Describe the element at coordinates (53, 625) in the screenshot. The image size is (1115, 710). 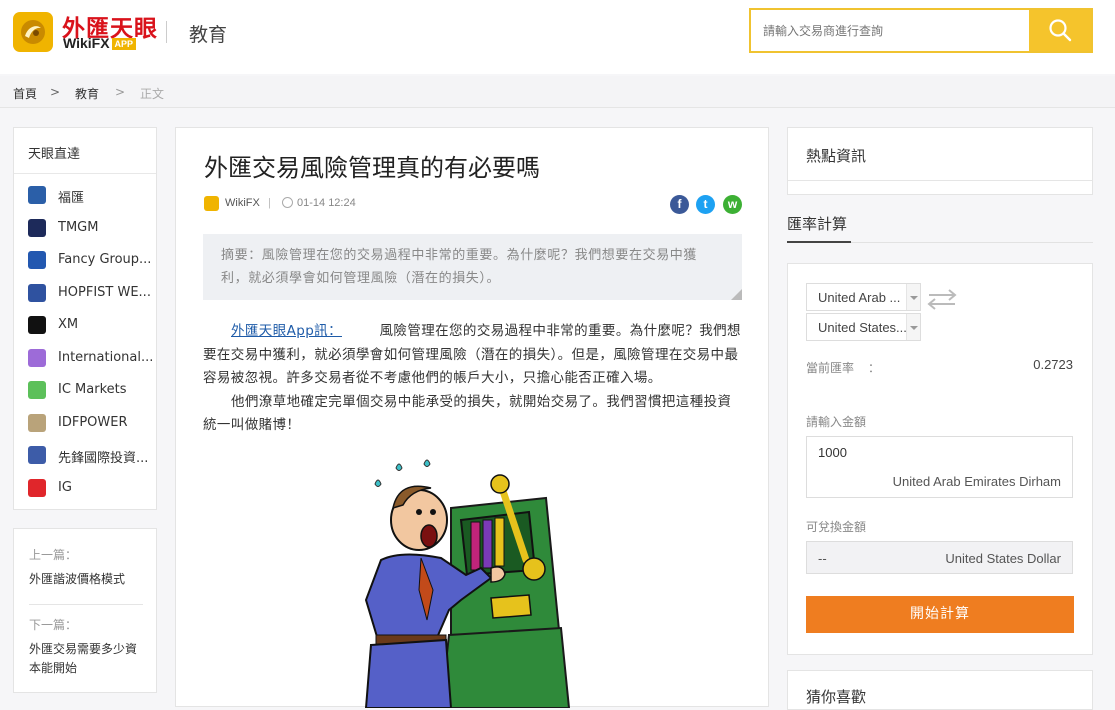
I see `next-label: 下一篇：` at that location.